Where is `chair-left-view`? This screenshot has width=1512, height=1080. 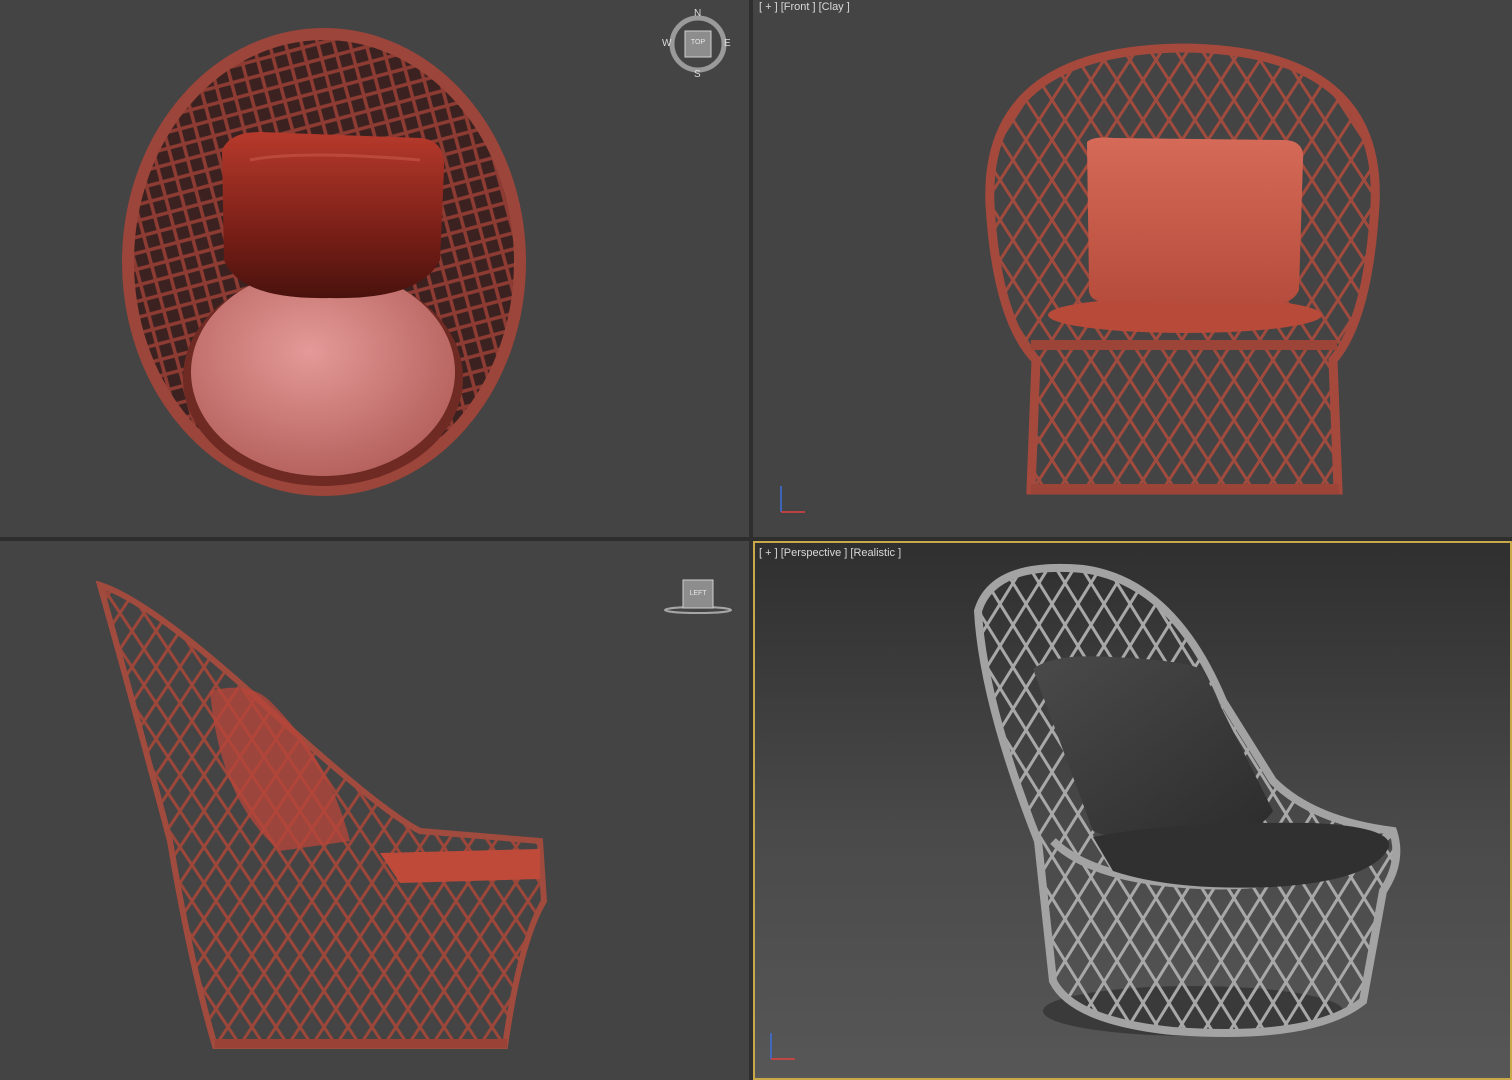 chair-left-view is located at coordinates (321, 814).